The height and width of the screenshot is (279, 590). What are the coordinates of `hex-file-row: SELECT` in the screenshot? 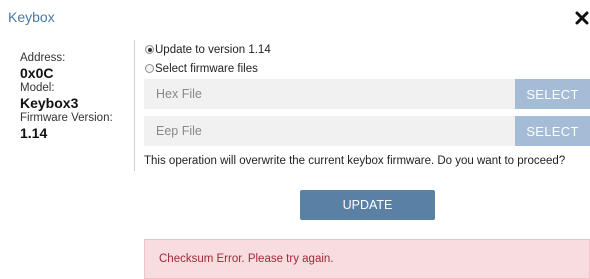 It's located at (367, 94).